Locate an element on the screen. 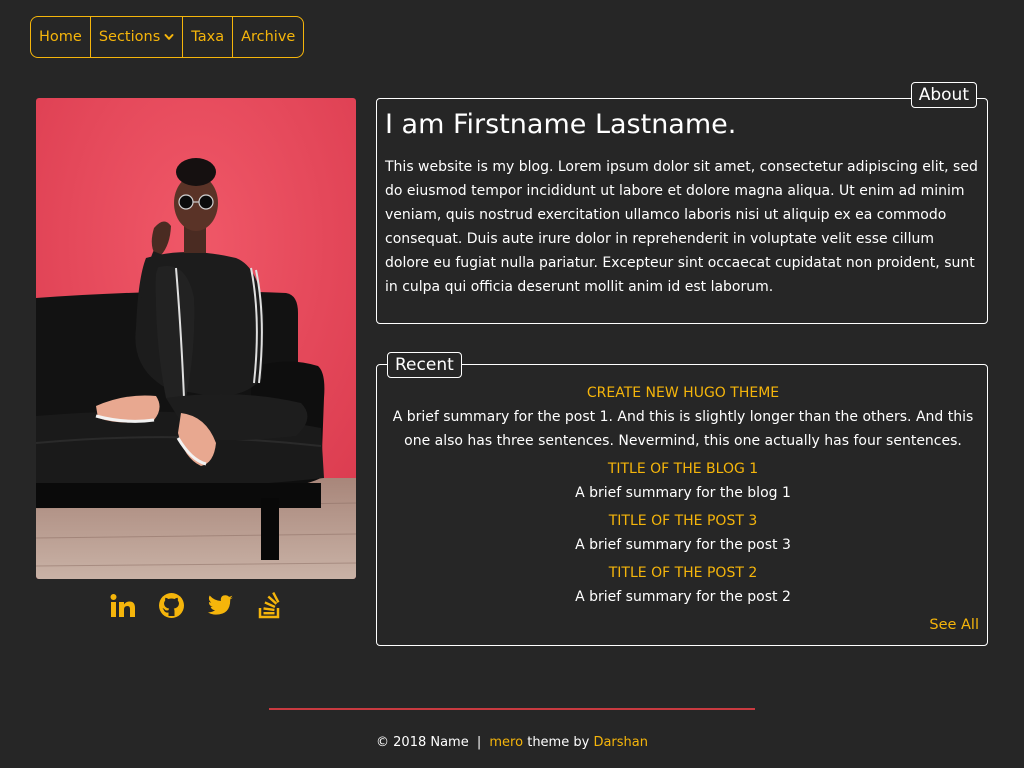 The height and width of the screenshot is (768, 1024). github-icon is located at coordinates (171, 605).